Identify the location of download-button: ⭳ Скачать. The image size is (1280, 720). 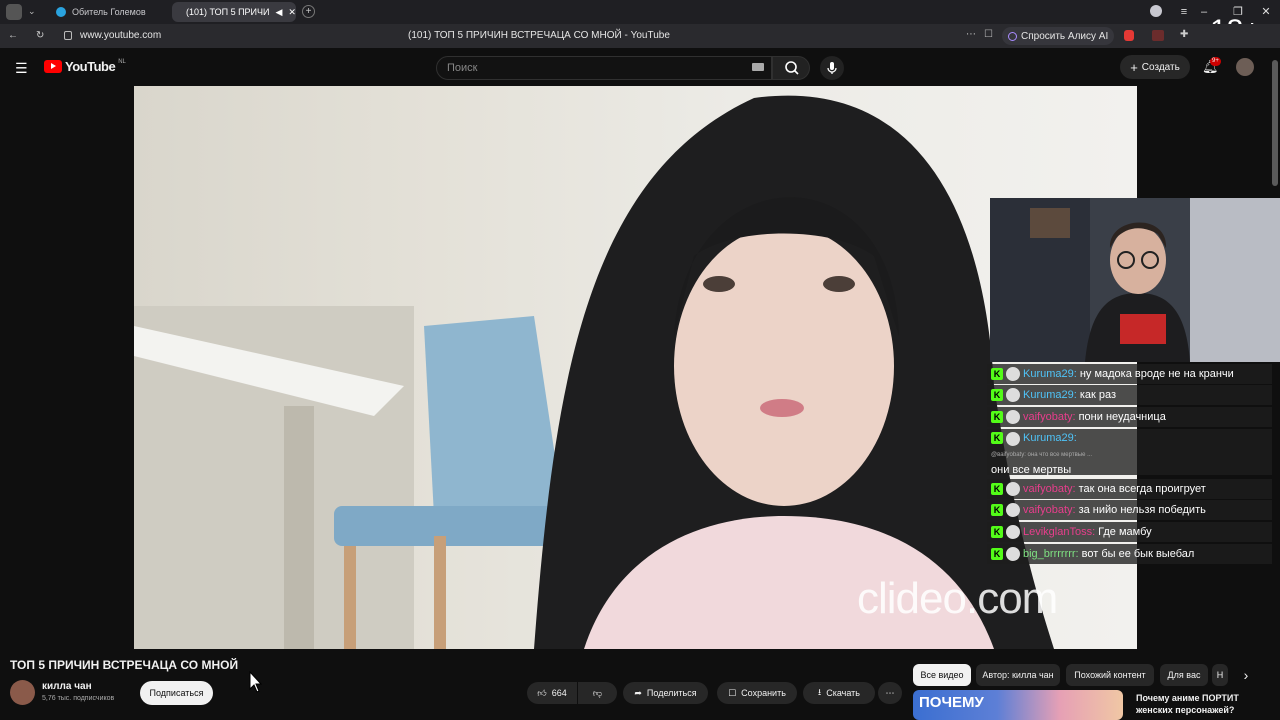
(839, 693).